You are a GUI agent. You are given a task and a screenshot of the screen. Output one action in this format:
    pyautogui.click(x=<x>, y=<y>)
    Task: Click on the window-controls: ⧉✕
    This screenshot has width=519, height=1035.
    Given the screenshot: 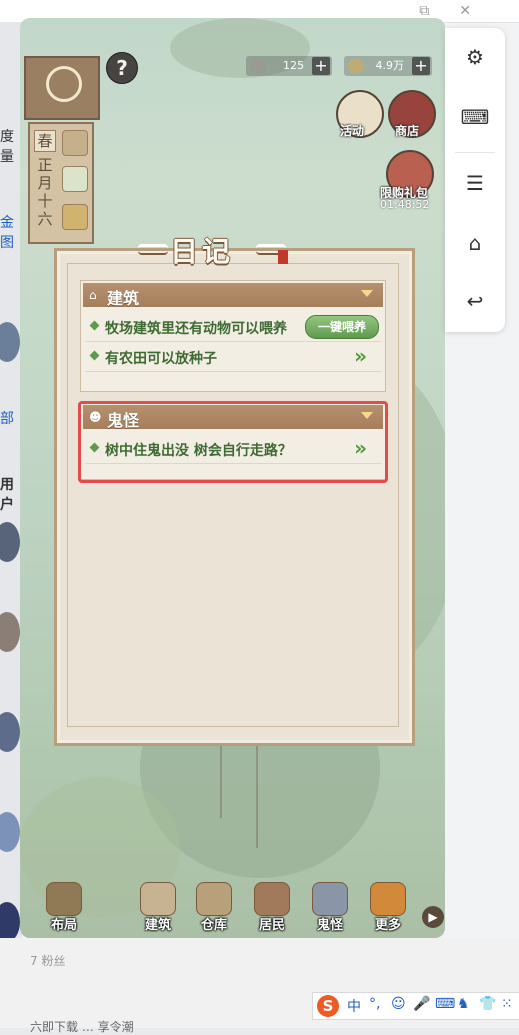 What is the action you would take?
    pyautogui.click(x=460, y=11)
    